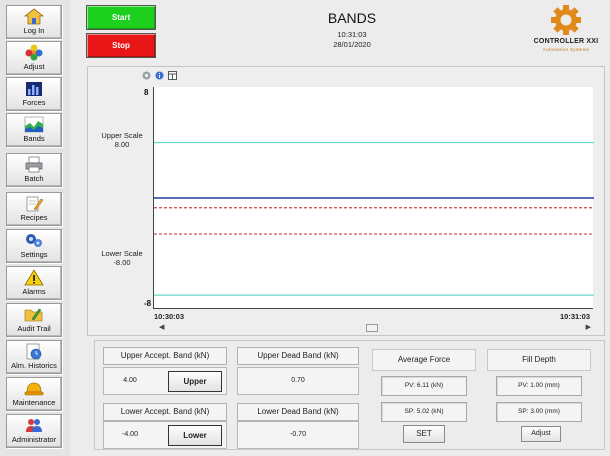  What do you see at coordinates (541, 434) in the screenshot?
I see `adjust-button: Adjust` at bounding box center [541, 434].